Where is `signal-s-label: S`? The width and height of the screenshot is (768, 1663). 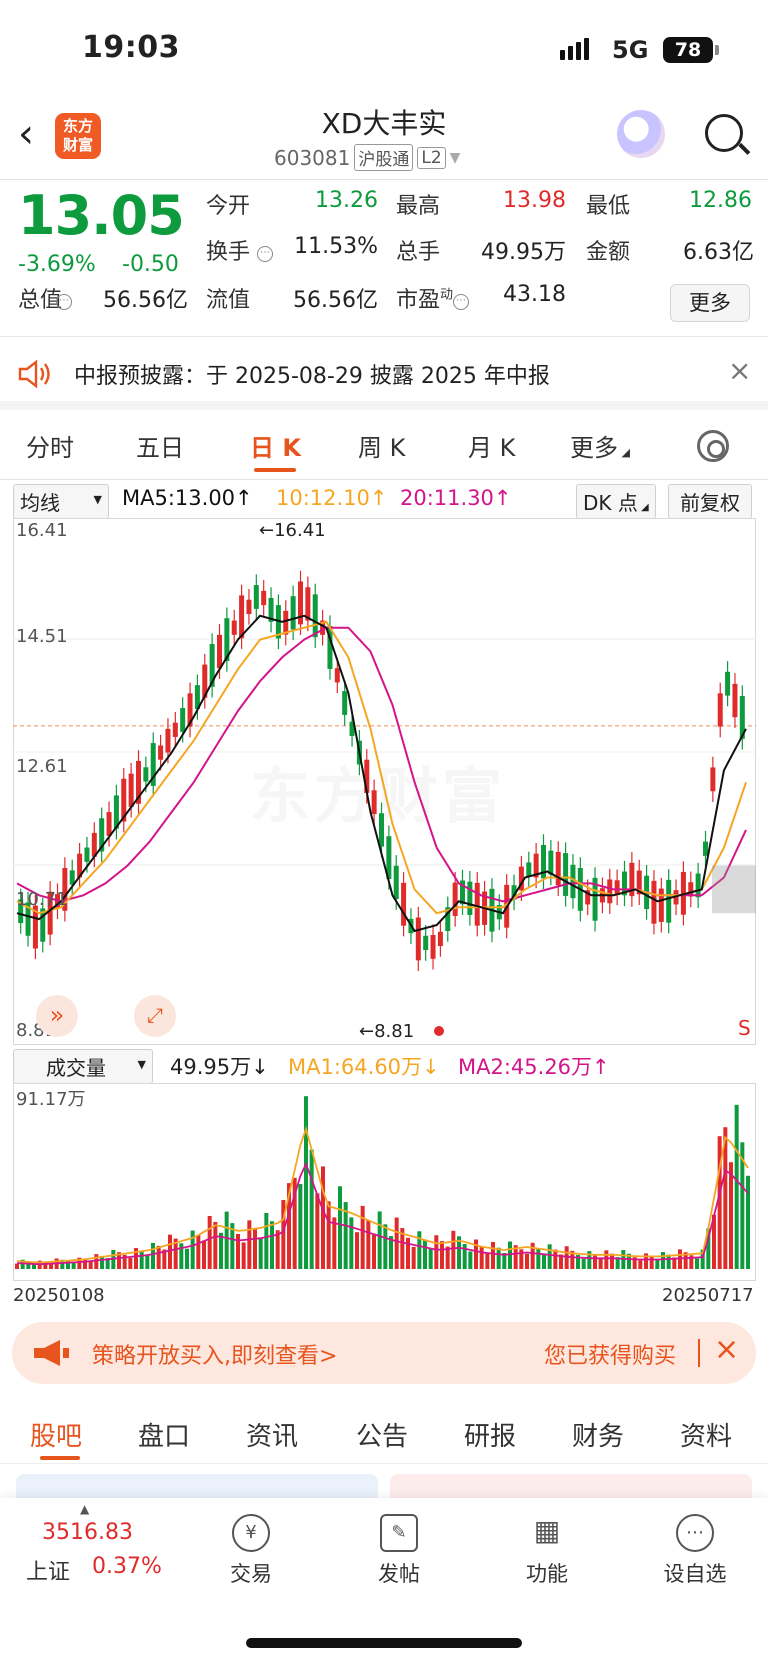
signal-s-label: S is located at coordinates (744, 1028).